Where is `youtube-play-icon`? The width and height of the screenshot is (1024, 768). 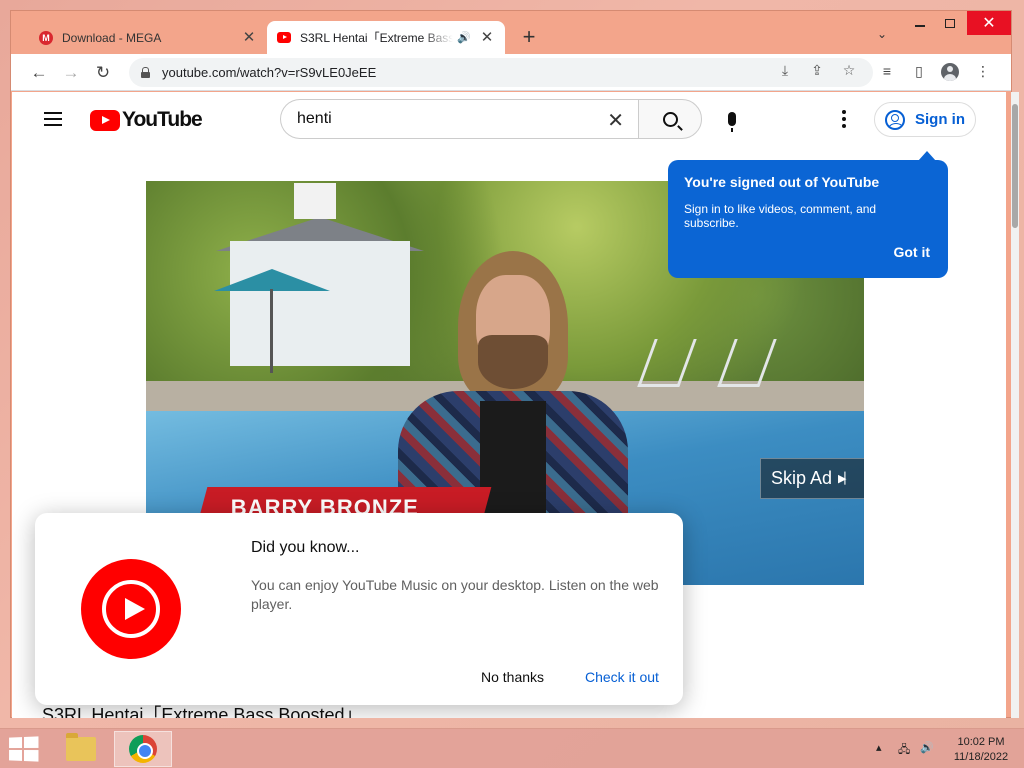
youtube-play-icon is located at coordinates (105, 120).